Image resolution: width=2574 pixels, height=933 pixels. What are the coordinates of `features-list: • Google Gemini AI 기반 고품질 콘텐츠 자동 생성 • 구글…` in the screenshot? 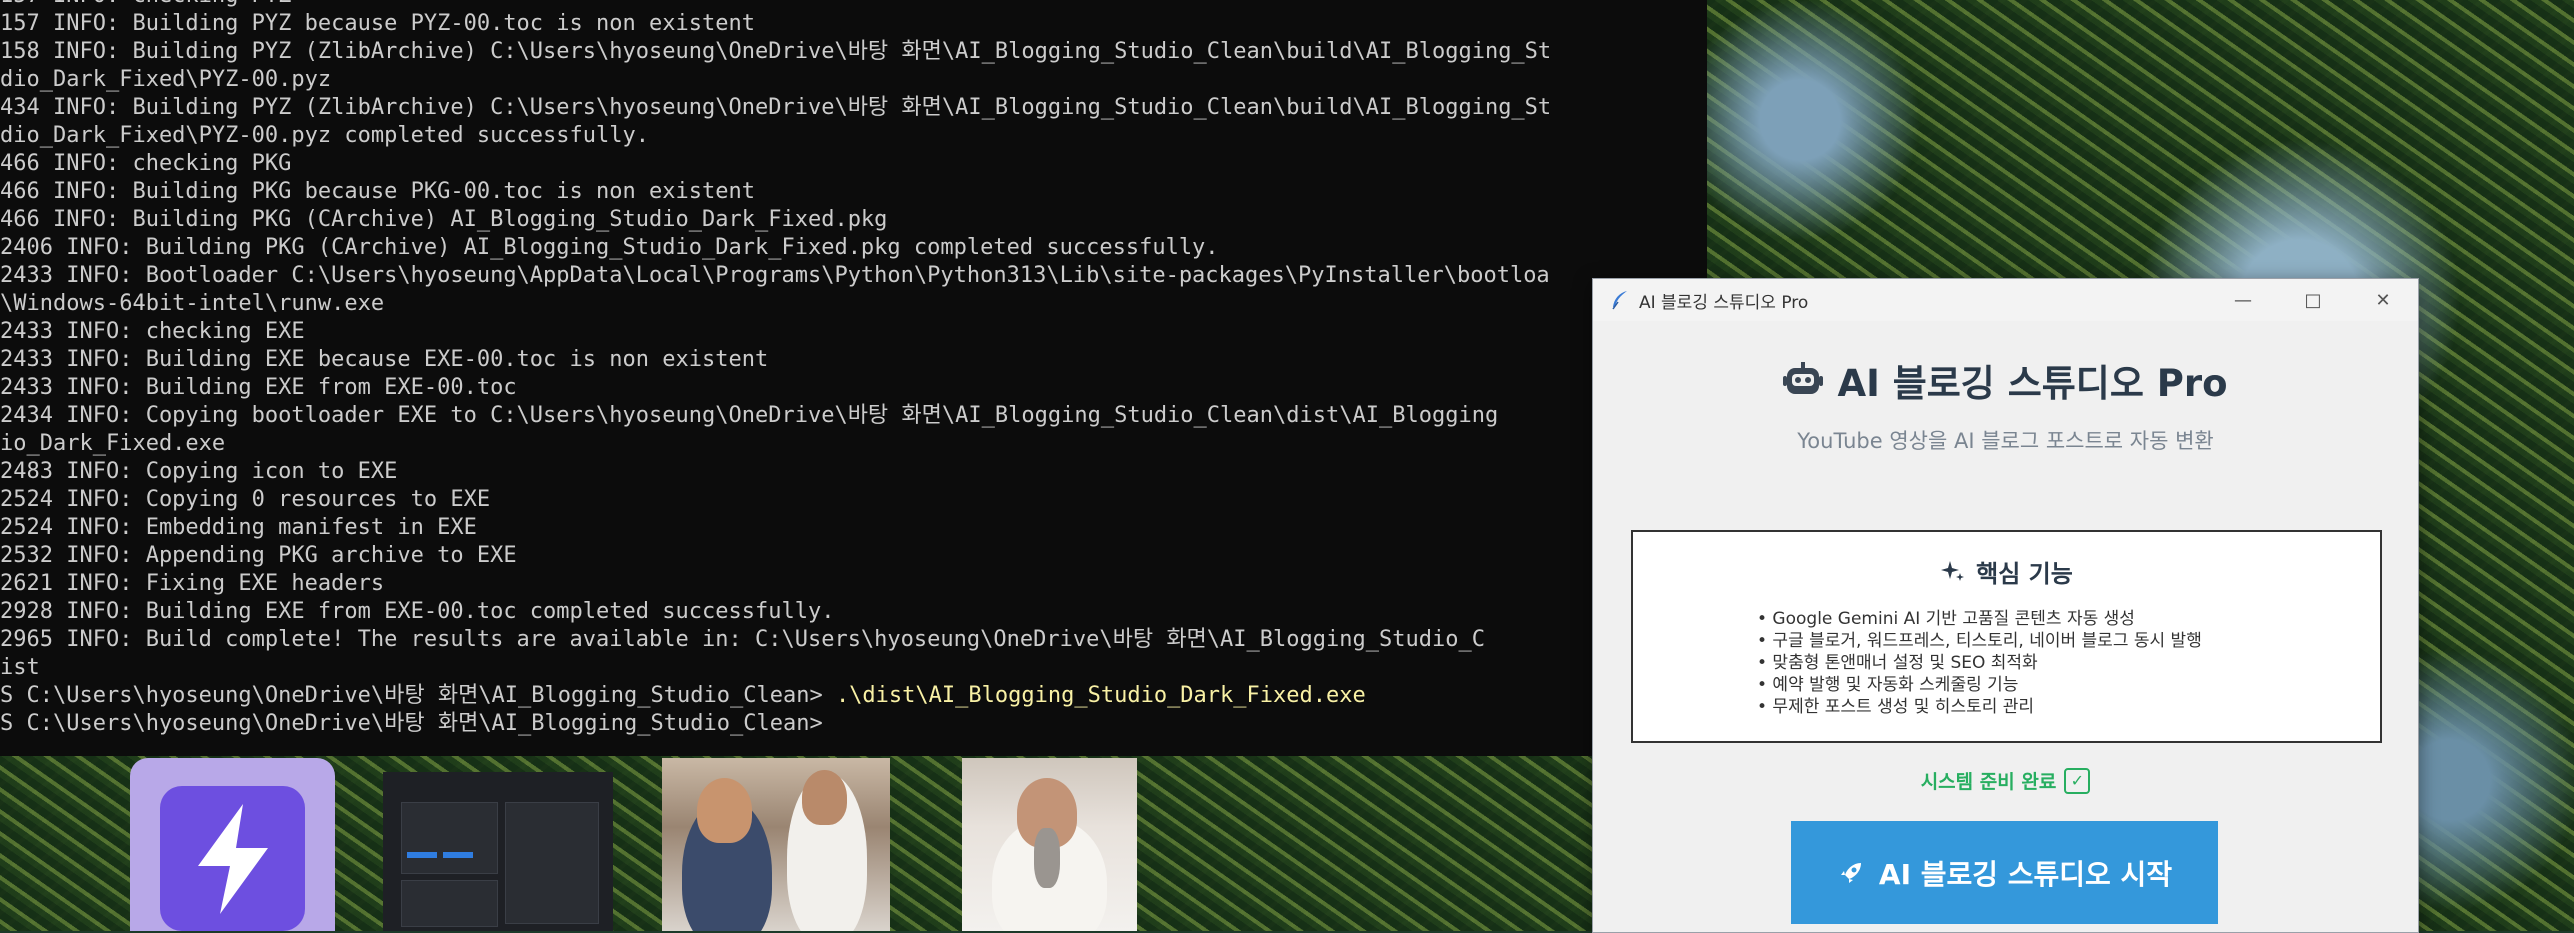 It's located at (1979, 663).